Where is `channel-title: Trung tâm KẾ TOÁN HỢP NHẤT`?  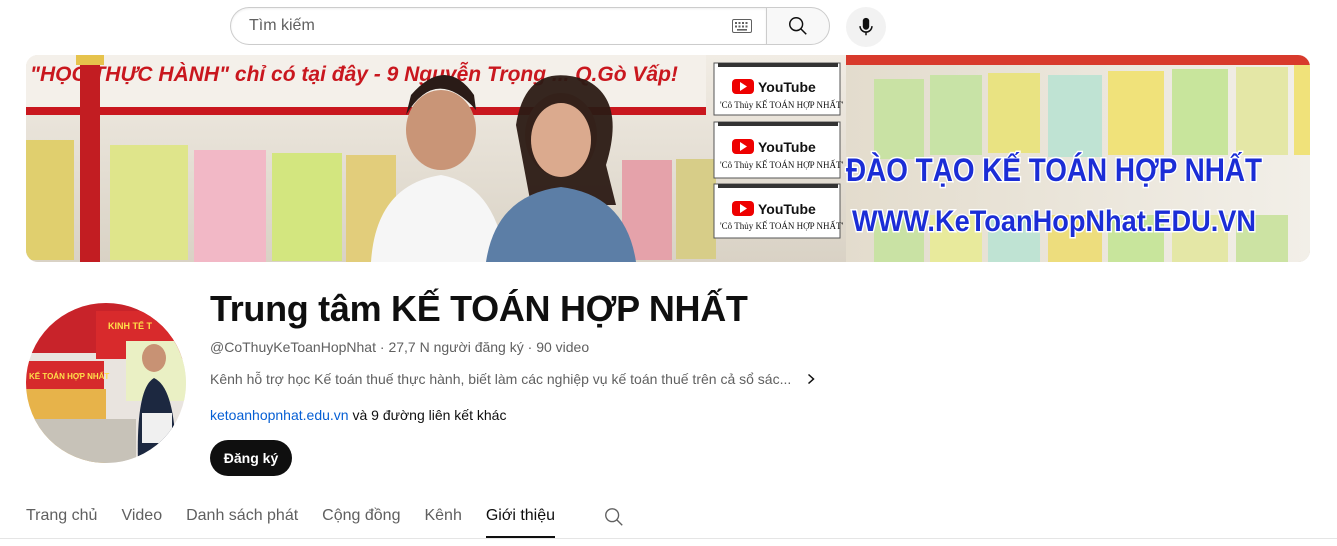 channel-title: Trung tâm KẾ TOÁN HỢP NHẤT is located at coordinates (479, 308).